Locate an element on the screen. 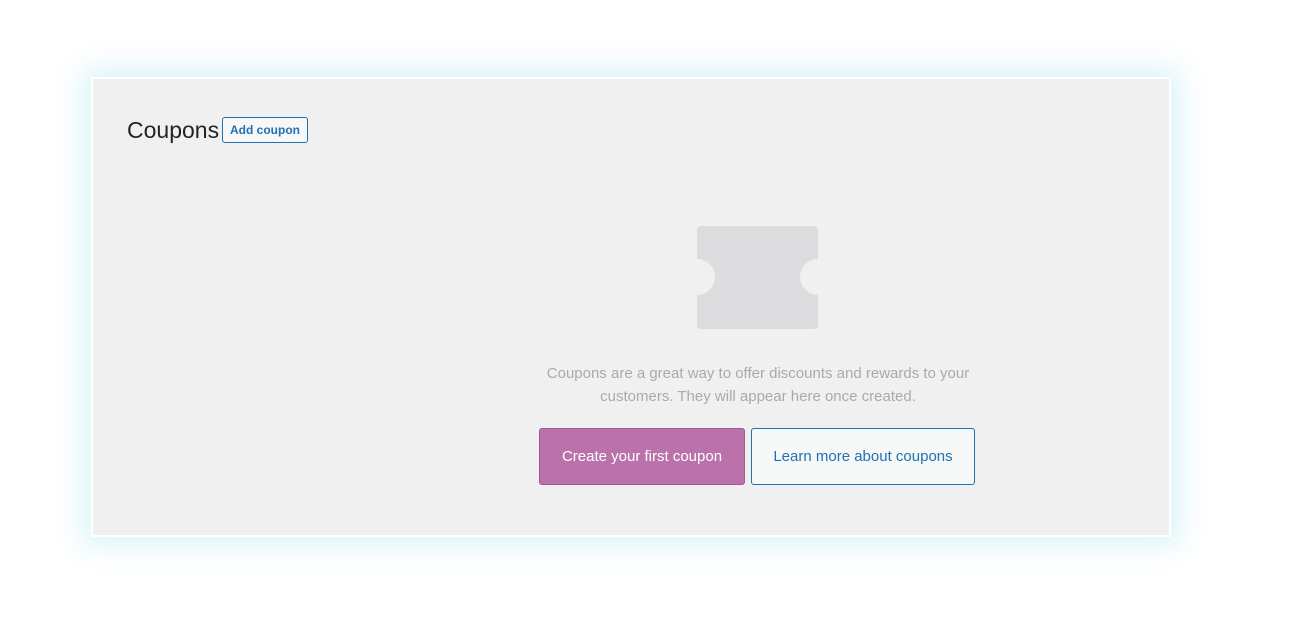 This screenshot has height=622, width=1300. page-title: Coupons is located at coordinates (173, 130).